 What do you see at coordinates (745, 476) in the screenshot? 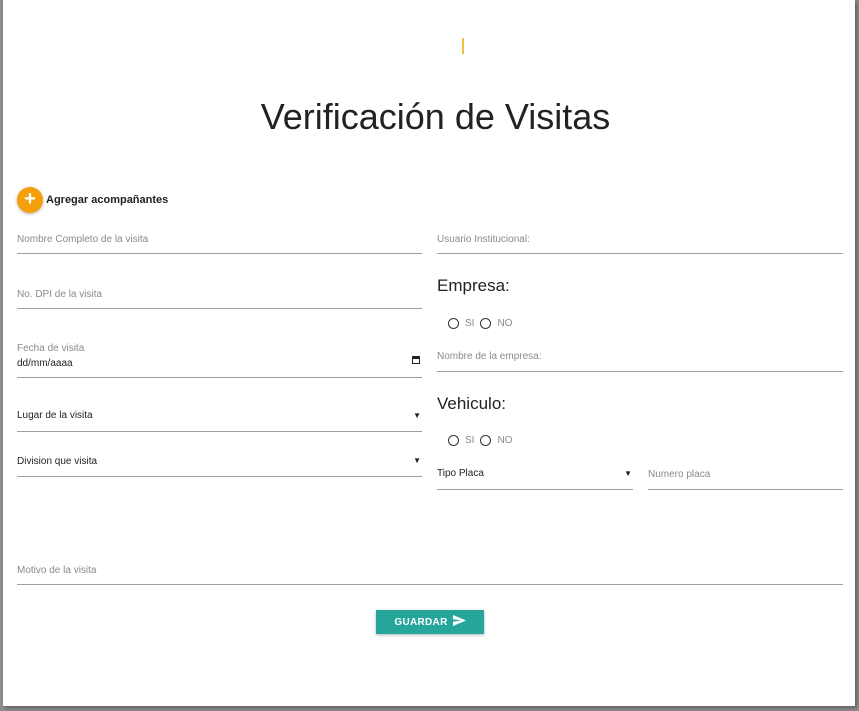
I see `numero-placa-field: Numero placa` at bounding box center [745, 476].